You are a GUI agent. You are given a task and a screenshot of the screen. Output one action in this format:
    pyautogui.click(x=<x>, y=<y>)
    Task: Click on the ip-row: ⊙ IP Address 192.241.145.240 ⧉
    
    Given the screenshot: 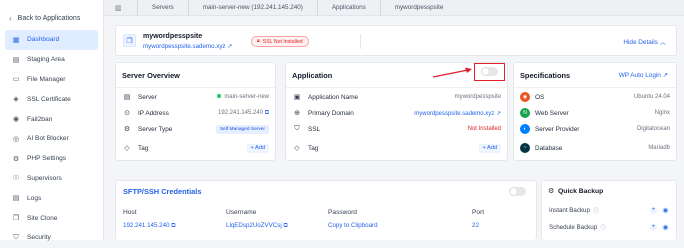 What is the action you would take?
    pyautogui.click(x=195, y=113)
    